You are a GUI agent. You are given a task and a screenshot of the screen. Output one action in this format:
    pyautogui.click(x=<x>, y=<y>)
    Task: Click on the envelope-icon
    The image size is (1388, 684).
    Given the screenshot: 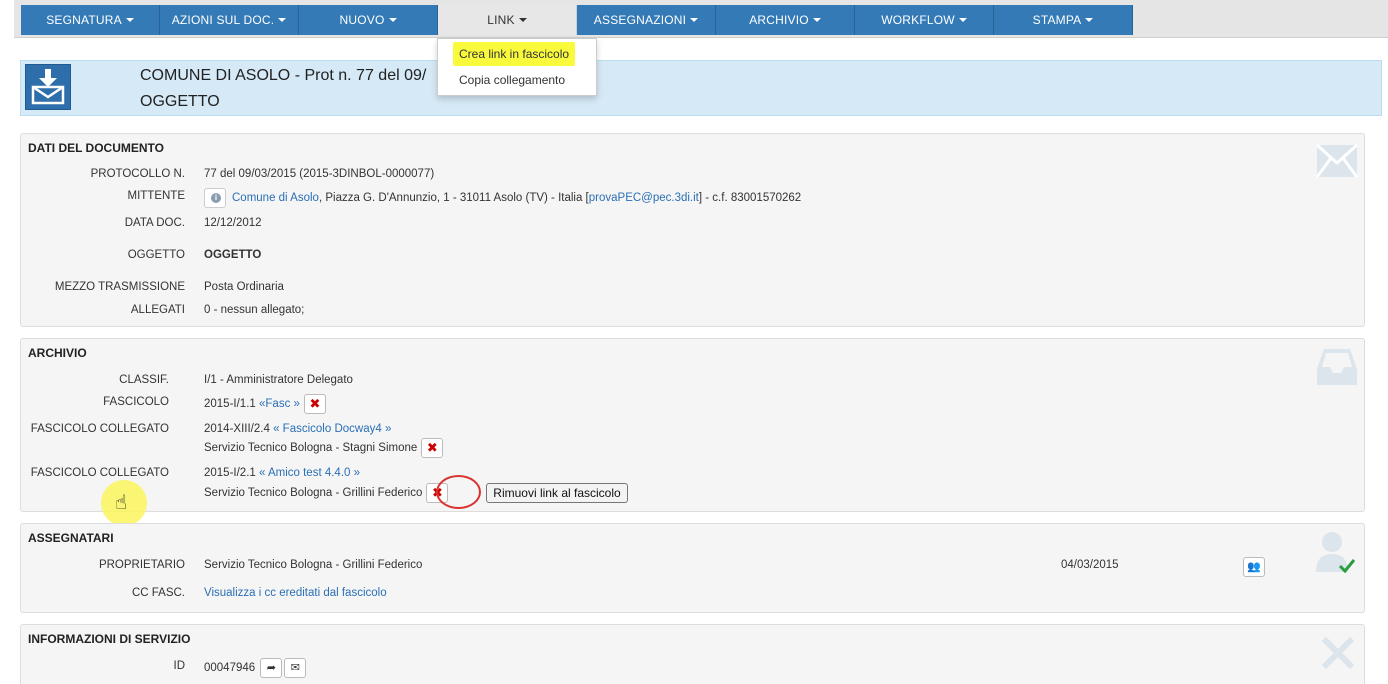 What is the action you would take?
    pyautogui.click(x=1337, y=162)
    